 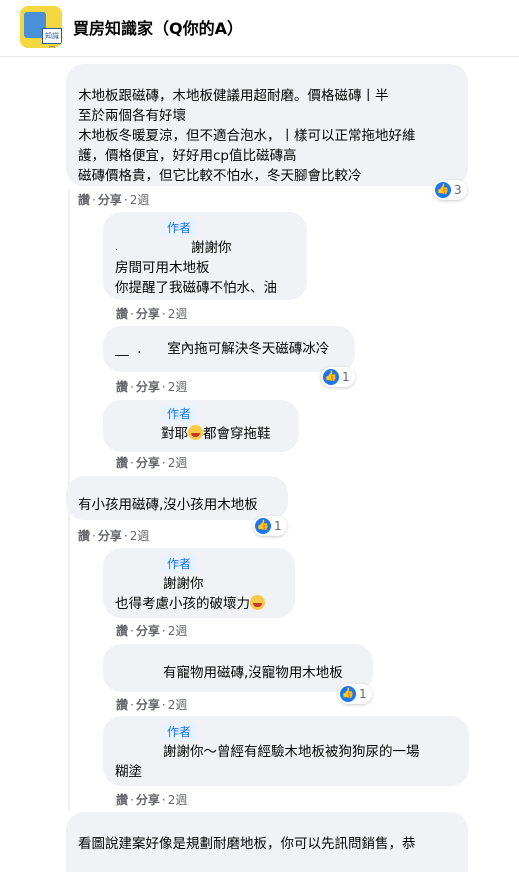 What do you see at coordinates (233, 96) in the screenshot?
I see `comment-text: 木地板跟磁磚，木地板健議用超耐磨。價格磁磚丨半` at bounding box center [233, 96].